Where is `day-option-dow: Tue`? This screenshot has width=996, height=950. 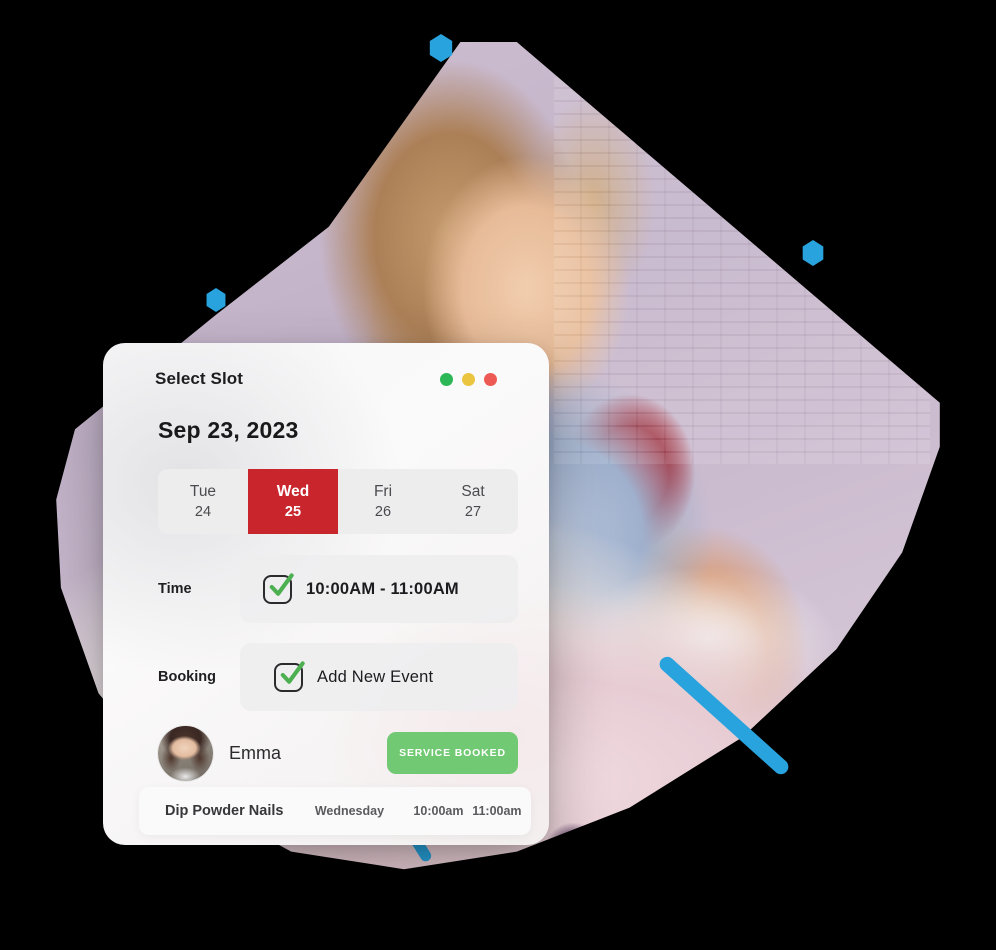 day-option-dow: Tue is located at coordinates (203, 491).